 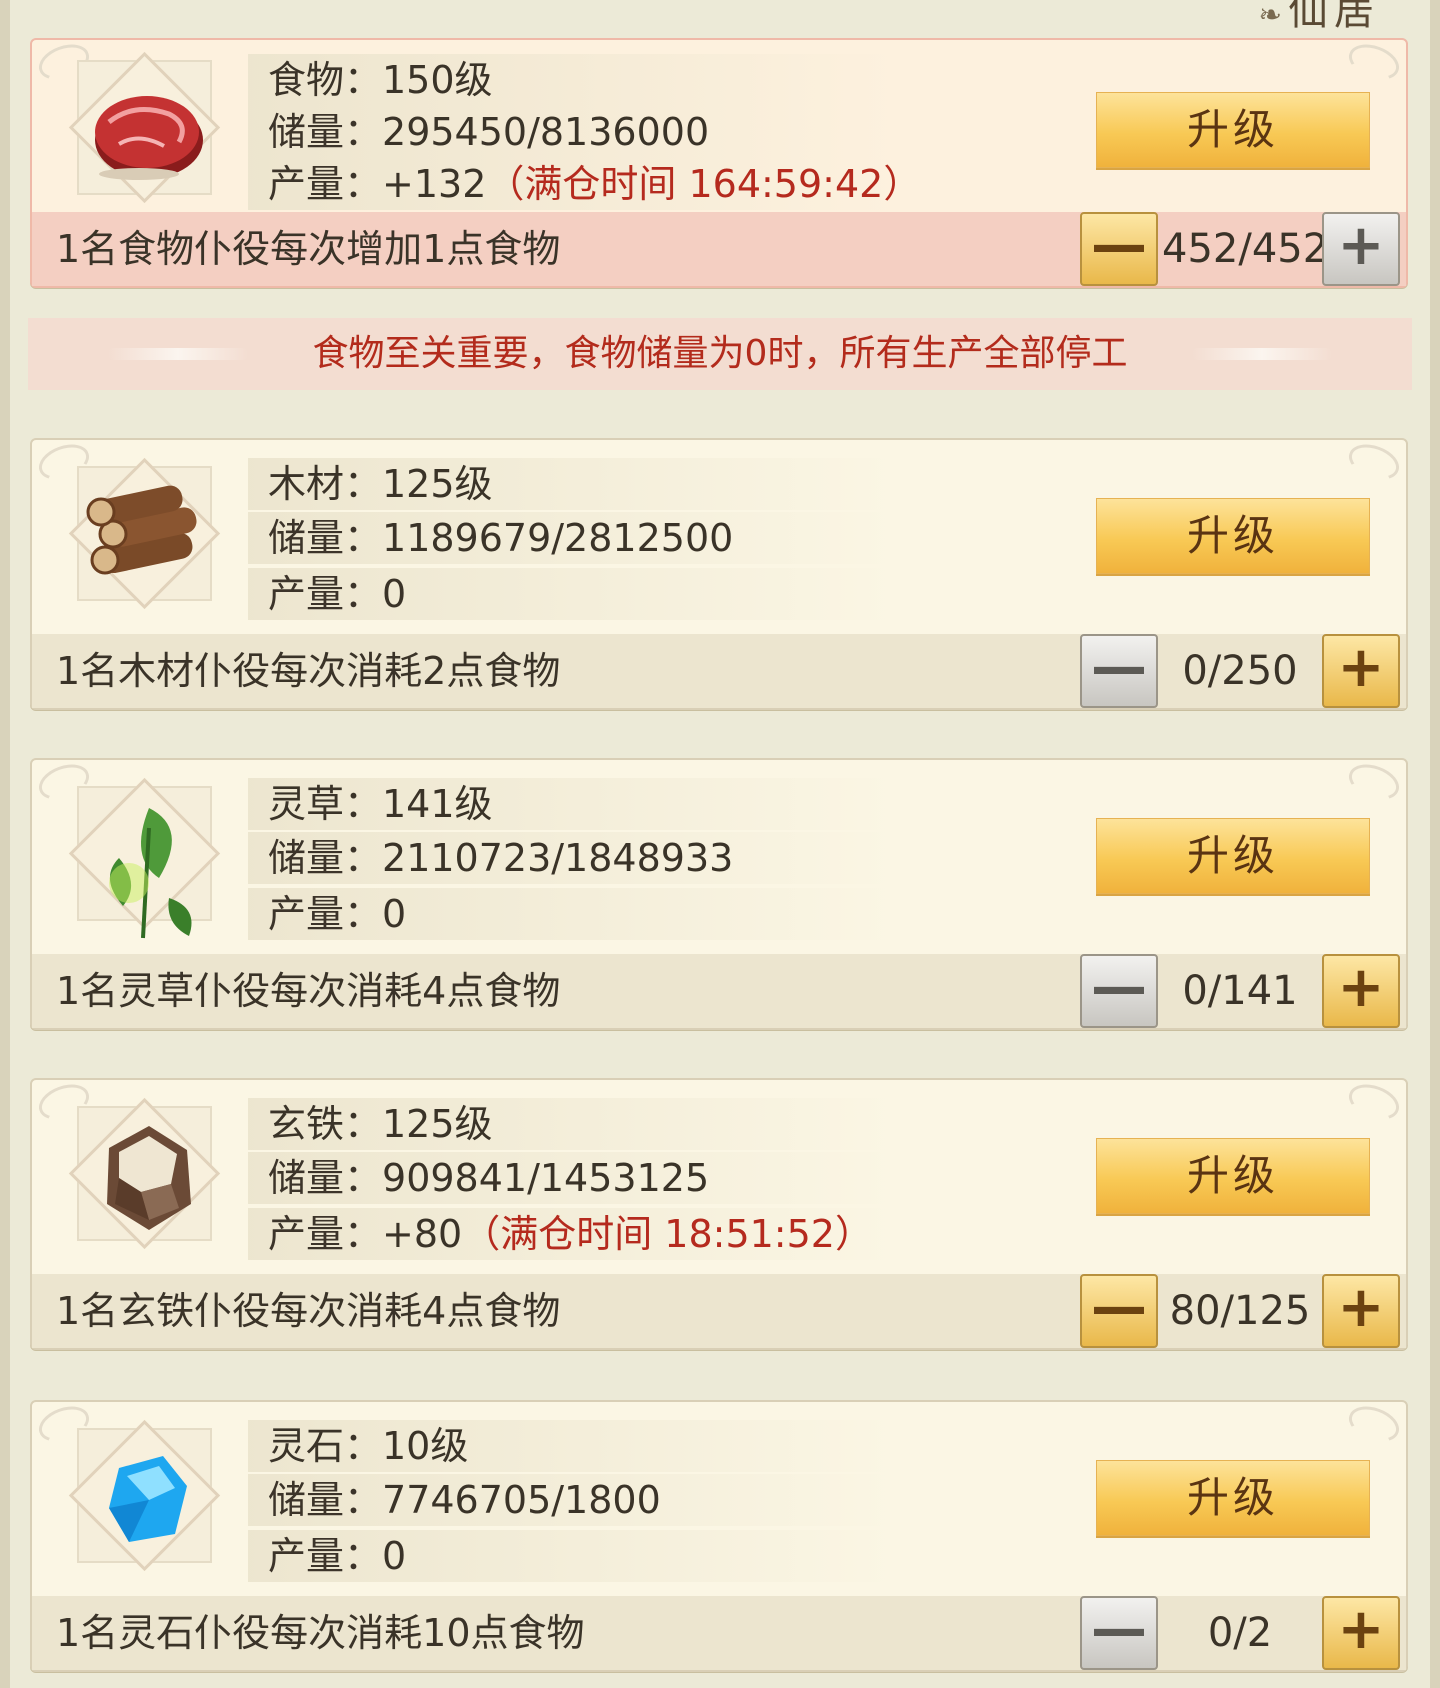 I want to click on worker-count: 0/2, so click(x=1240, y=1633).